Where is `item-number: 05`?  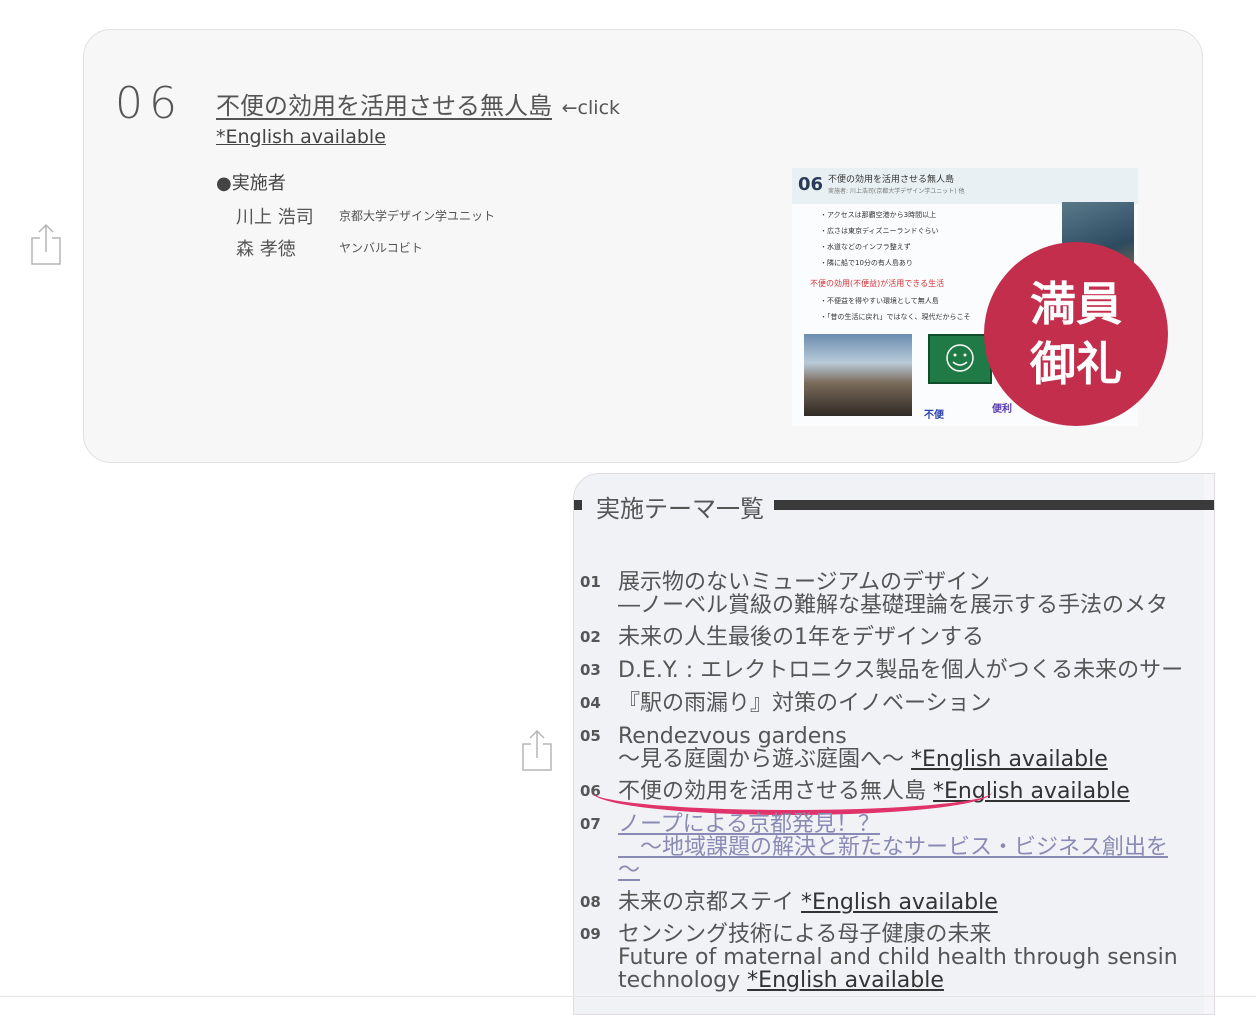
item-number: 05 is located at coordinates (590, 736).